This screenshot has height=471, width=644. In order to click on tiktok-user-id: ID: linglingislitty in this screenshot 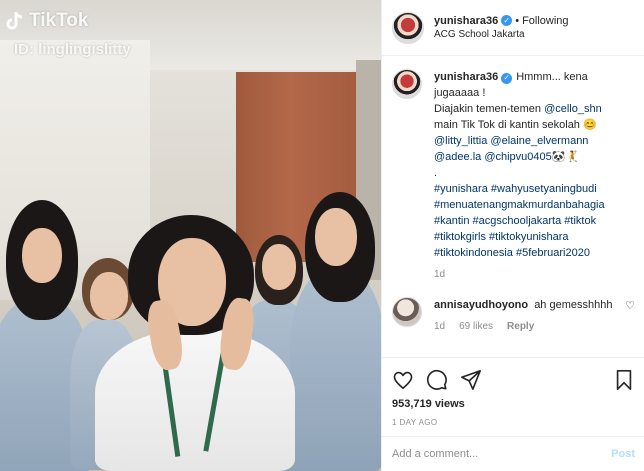, I will do `click(72, 49)`.